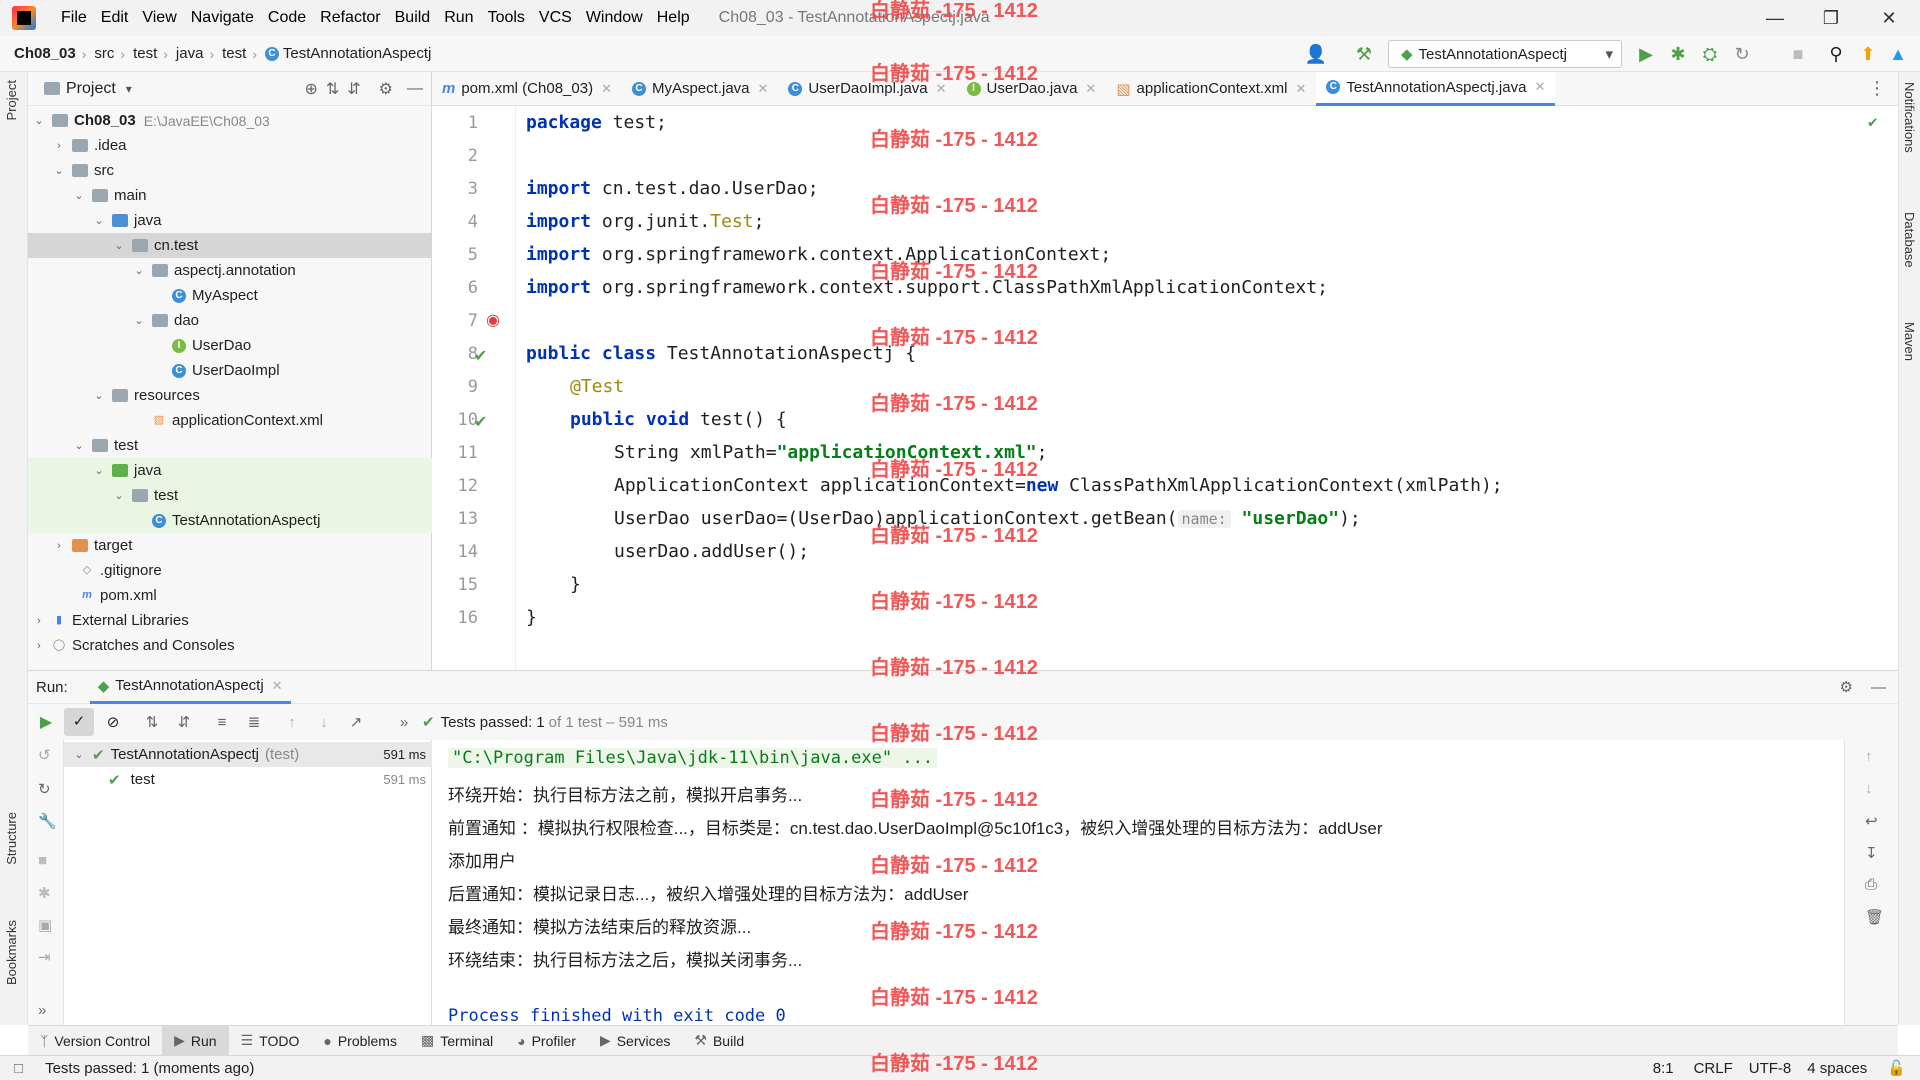  What do you see at coordinates (493, 320) in the screenshot?
I see `lightbulb-warning-icon: ◉` at bounding box center [493, 320].